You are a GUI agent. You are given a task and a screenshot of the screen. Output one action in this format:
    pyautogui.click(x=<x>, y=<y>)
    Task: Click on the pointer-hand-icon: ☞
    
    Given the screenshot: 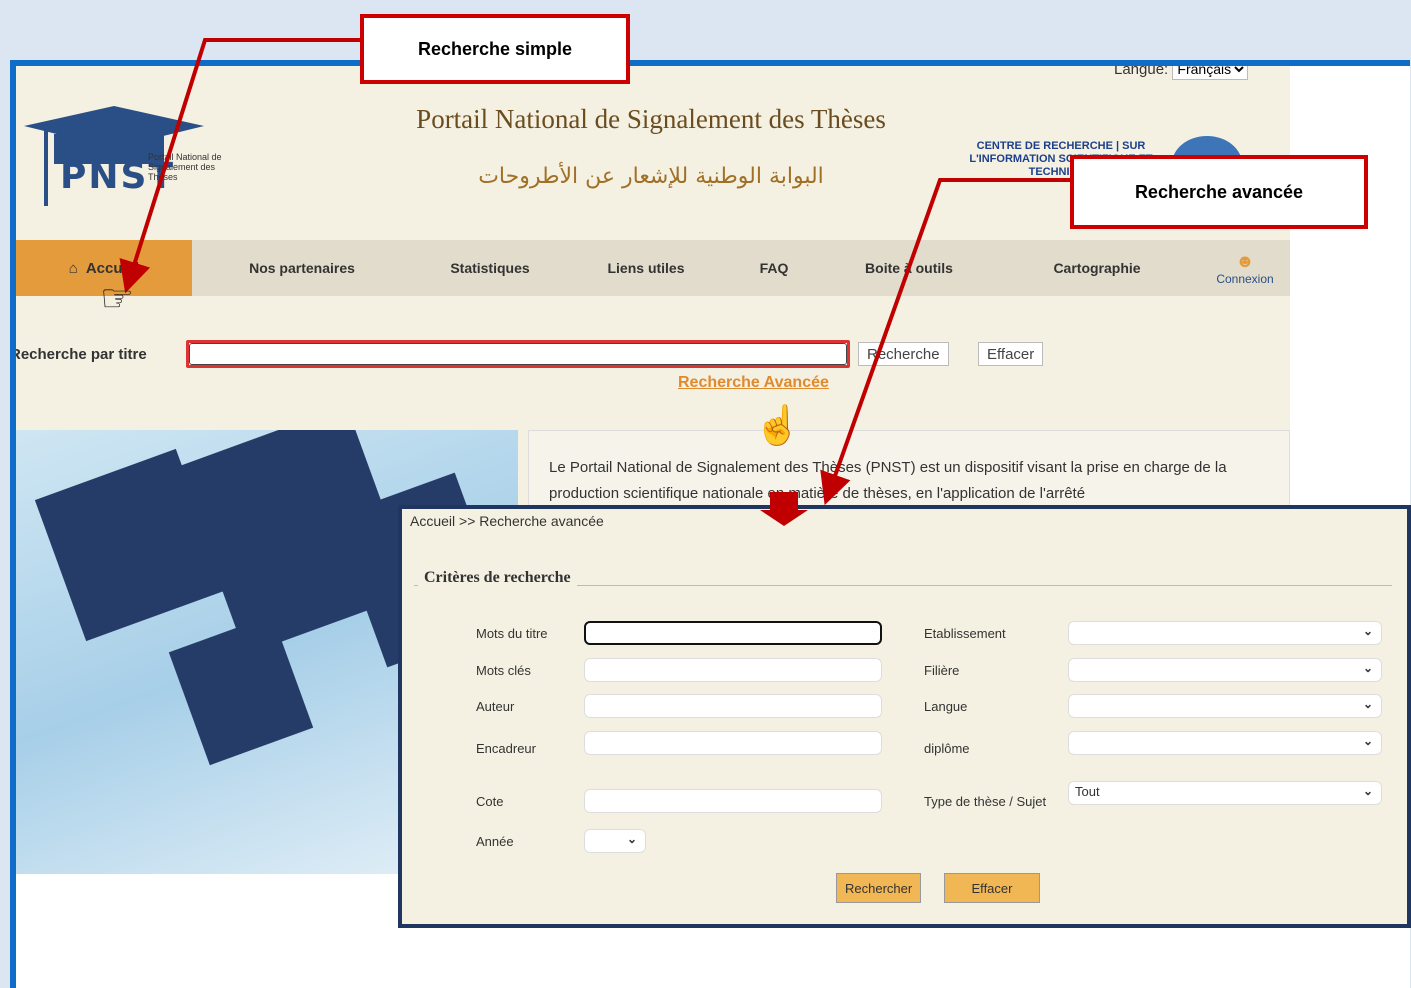 What is the action you would take?
    pyautogui.click(x=117, y=299)
    